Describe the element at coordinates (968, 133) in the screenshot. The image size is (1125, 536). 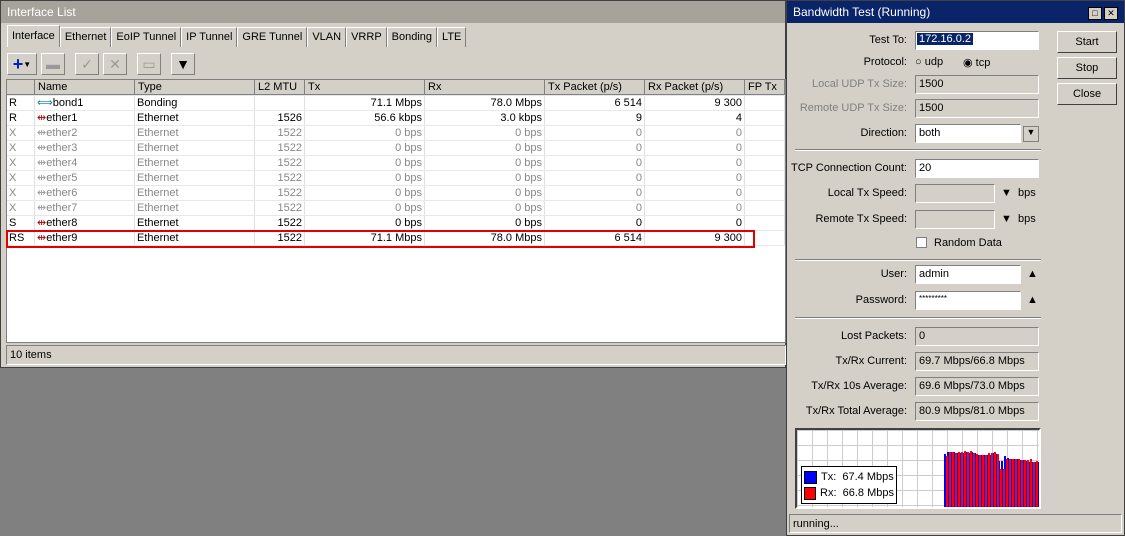
I see `direction-select: both` at that location.